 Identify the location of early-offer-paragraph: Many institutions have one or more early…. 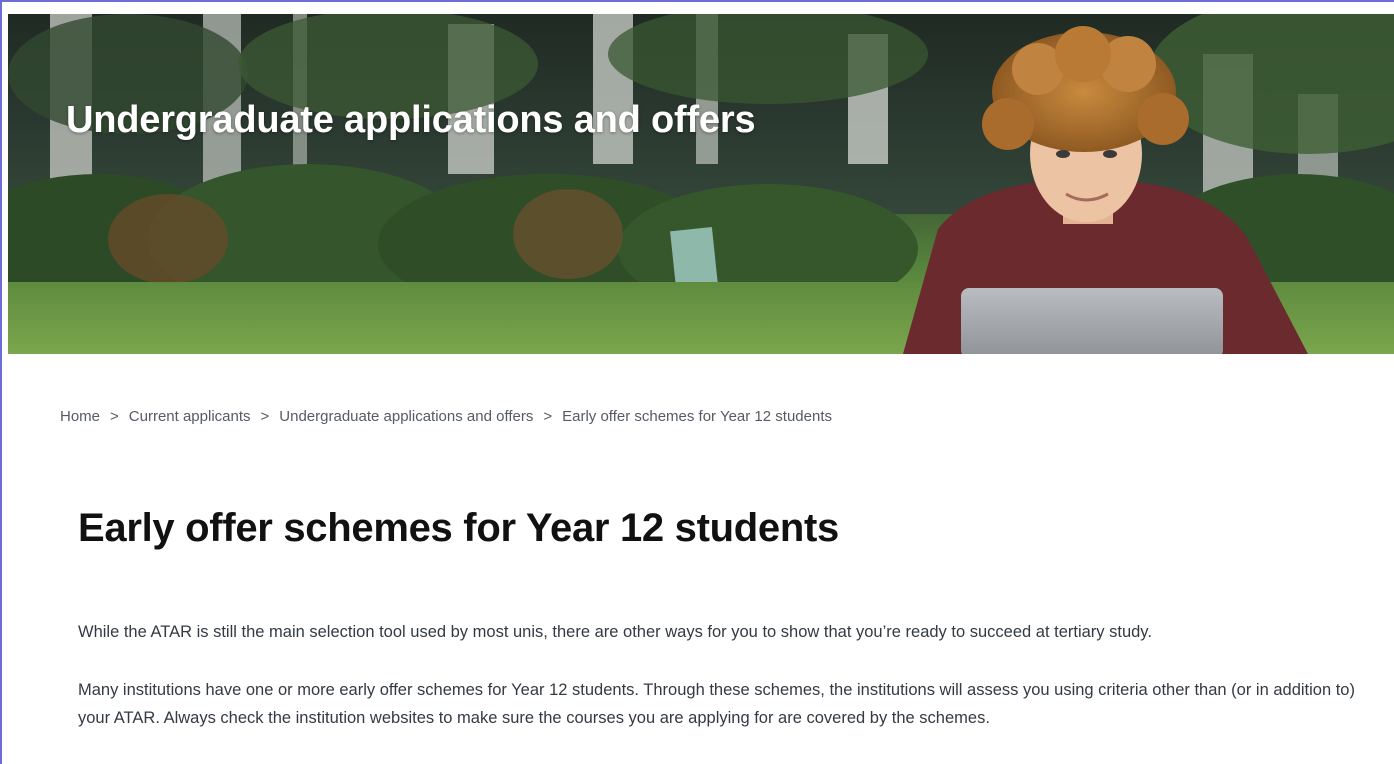
(716, 704).